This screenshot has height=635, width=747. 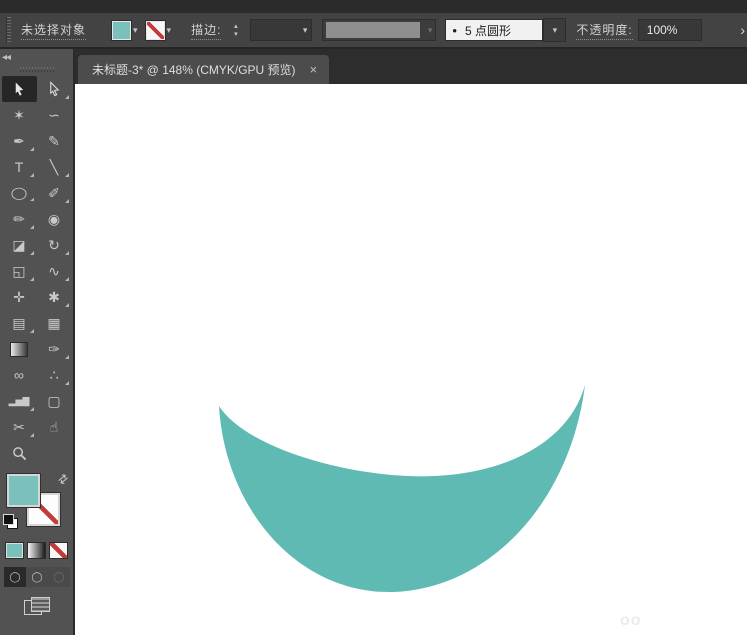 What do you see at coordinates (54, 349) in the screenshot?
I see `tool-eyedropper: ✑` at bounding box center [54, 349].